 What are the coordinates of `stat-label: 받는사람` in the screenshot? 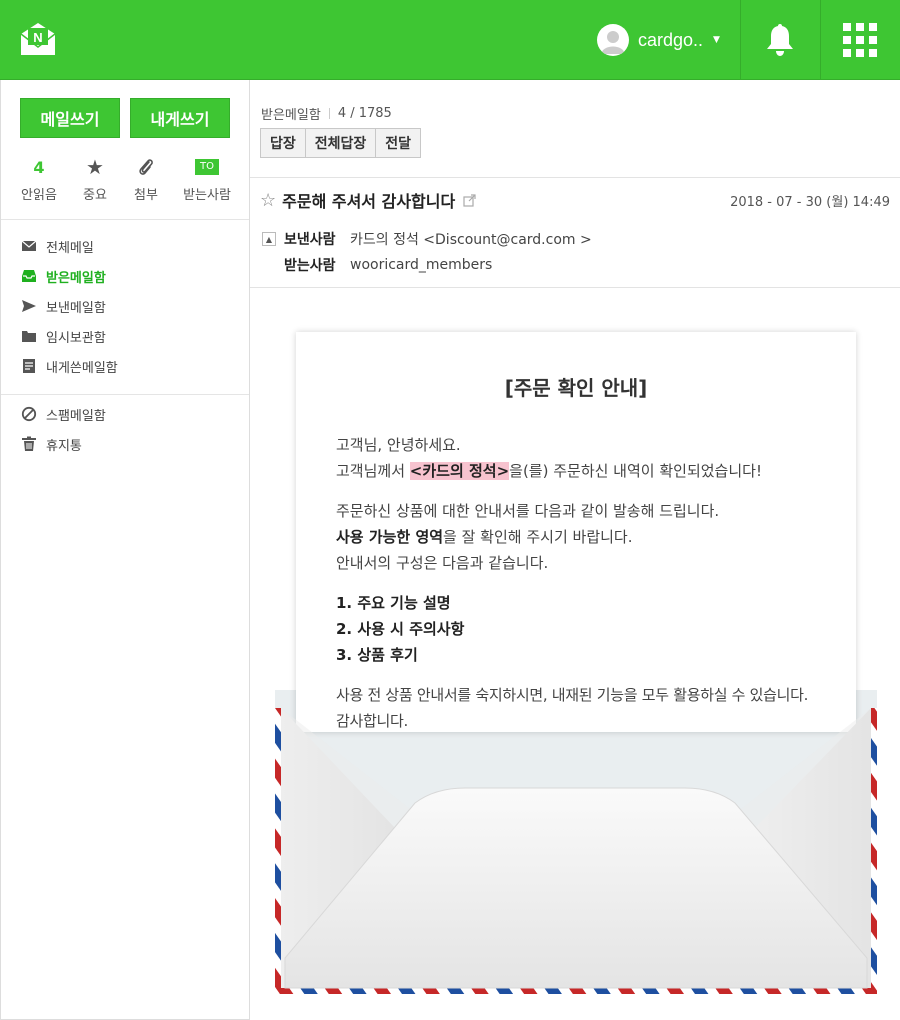 It's located at (207, 195).